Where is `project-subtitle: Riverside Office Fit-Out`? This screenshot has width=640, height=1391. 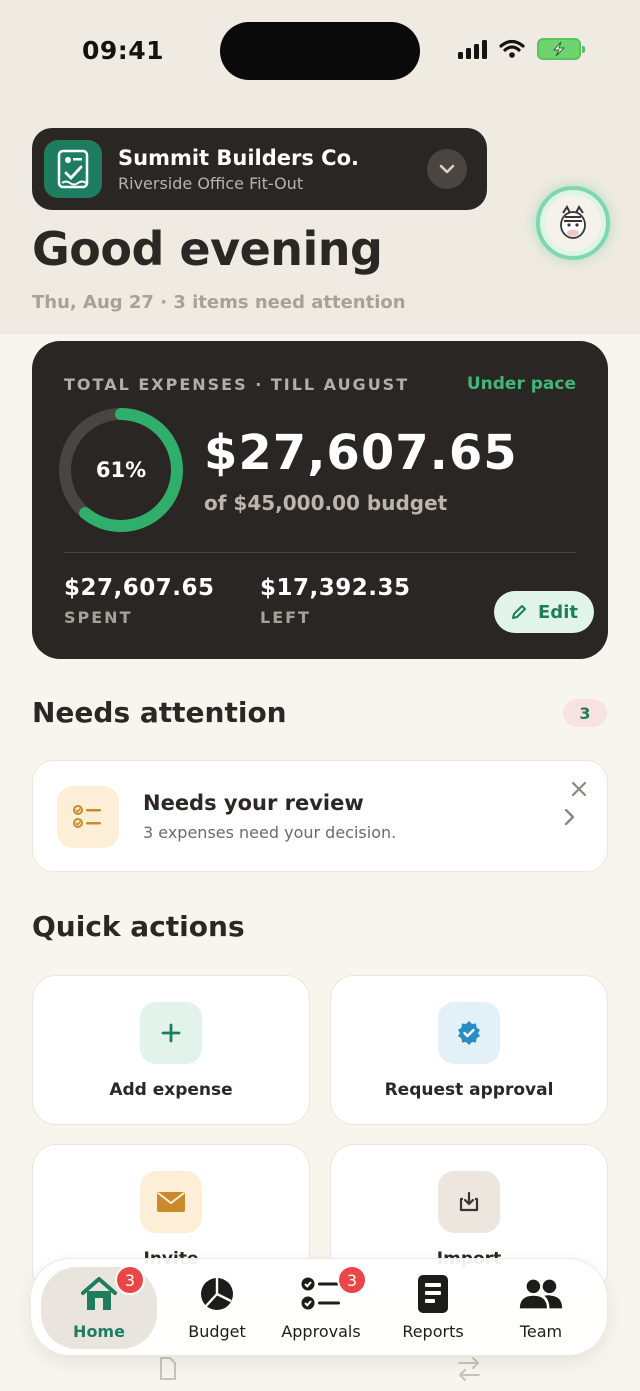
project-subtitle: Riverside Office Fit-Out is located at coordinates (211, 183).